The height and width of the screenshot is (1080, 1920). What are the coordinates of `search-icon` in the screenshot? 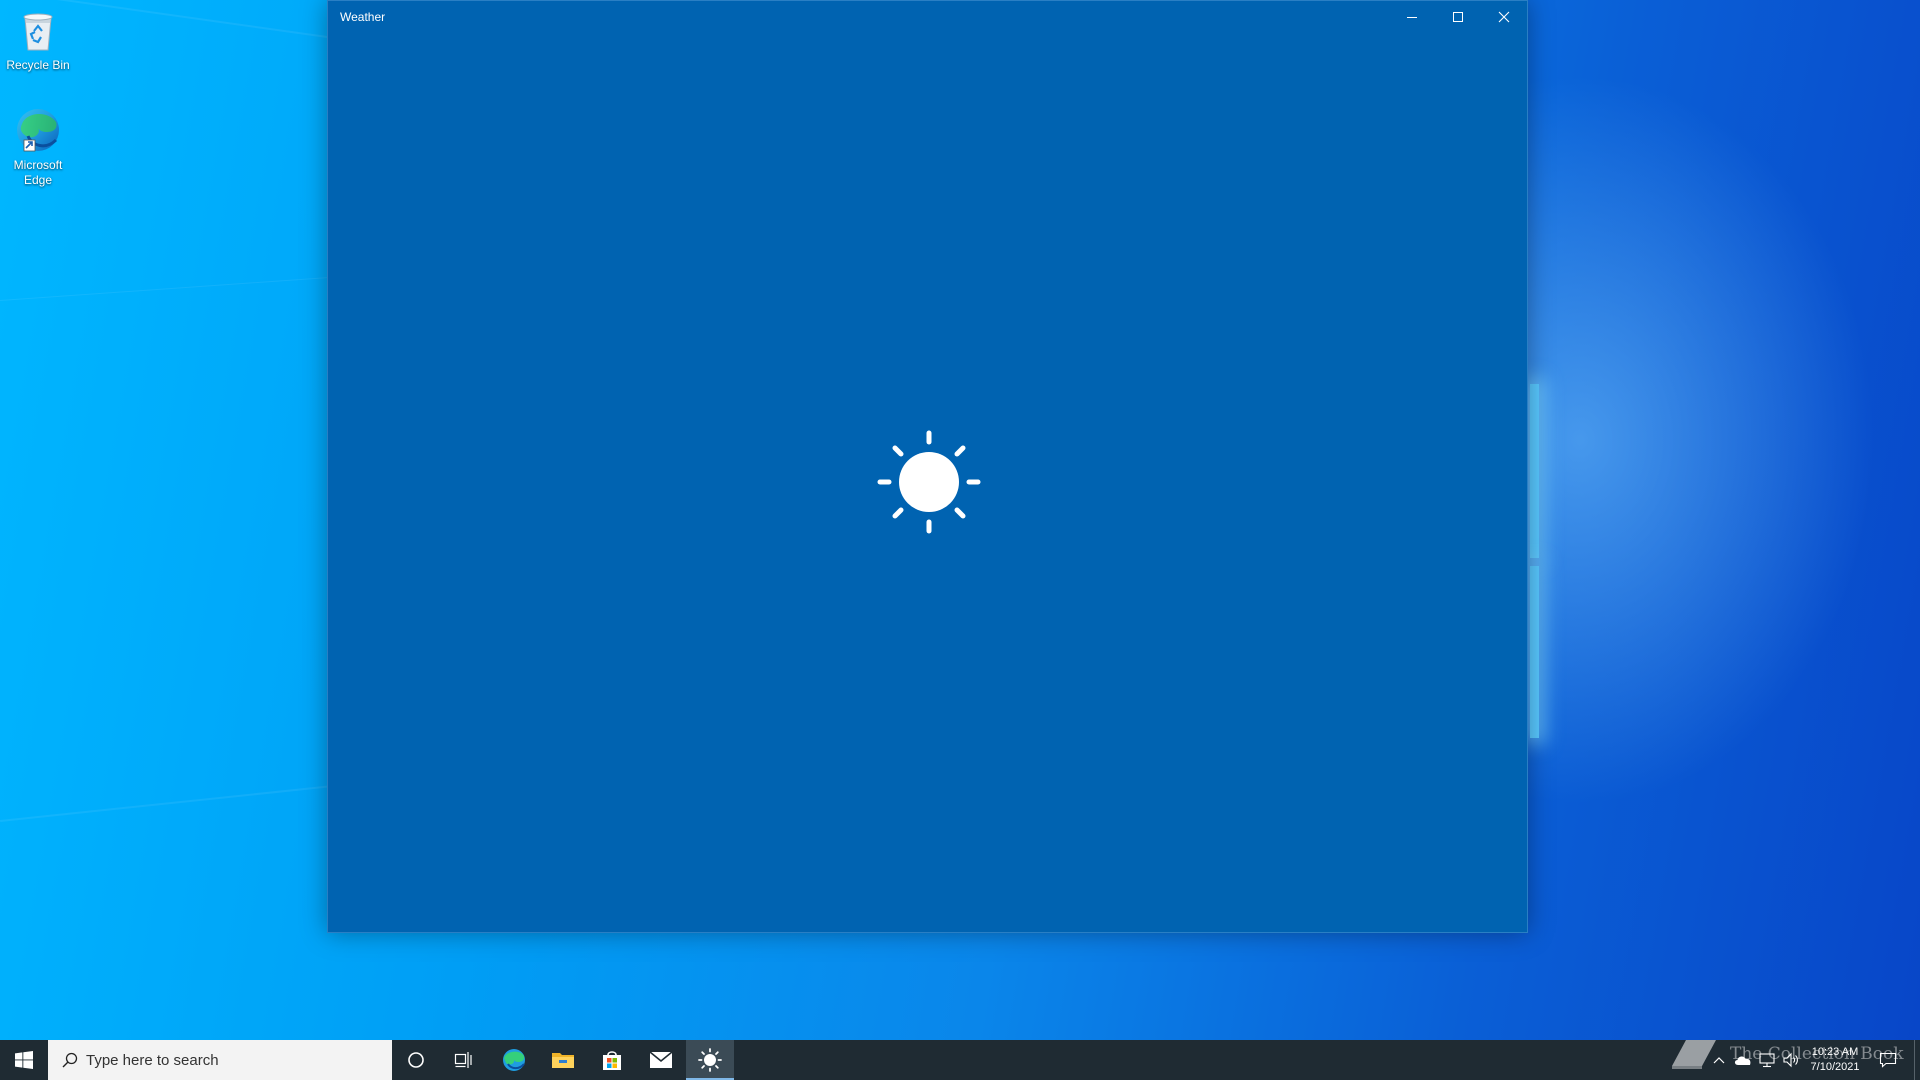 It's located at (70, 1060).